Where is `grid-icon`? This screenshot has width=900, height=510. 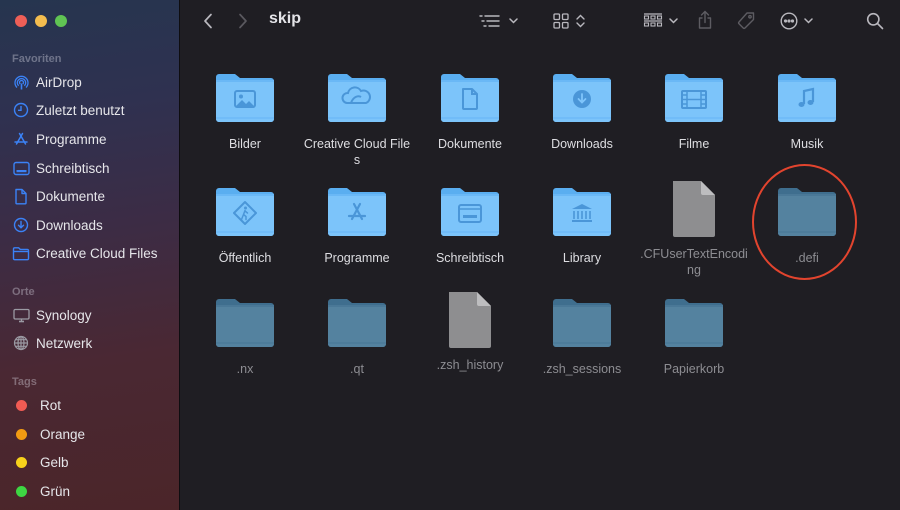 grid-icon is located at coordinates (561, 21).